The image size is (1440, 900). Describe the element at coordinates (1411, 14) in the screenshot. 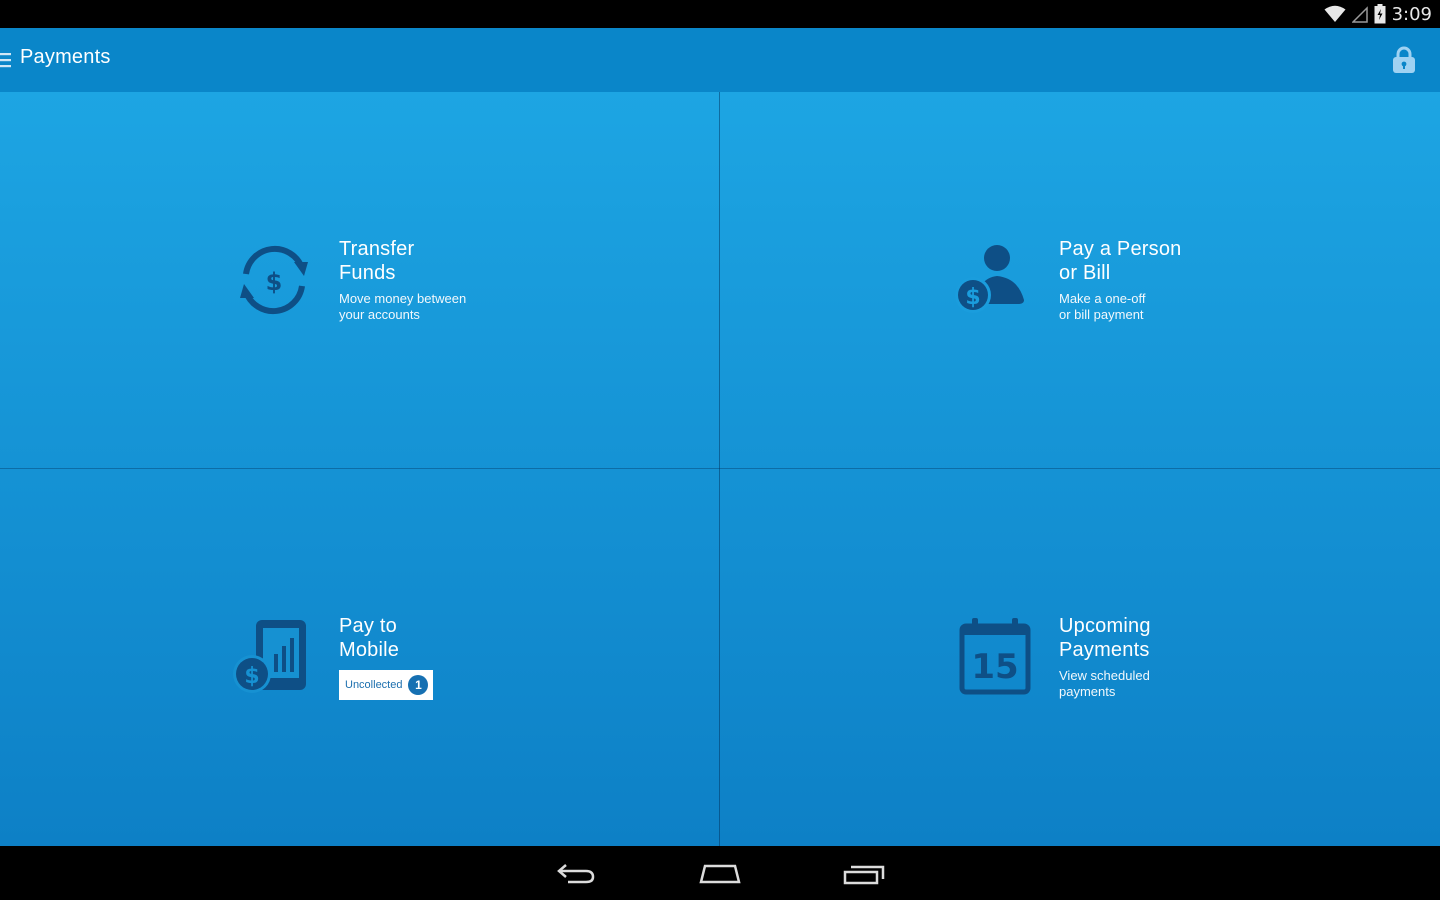

I see `clock: 3:09` at that location.